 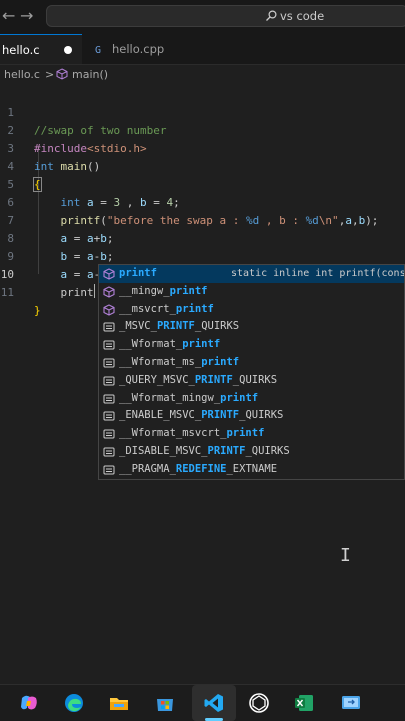 I want to click on store-icon, so click(x=165, y=703).